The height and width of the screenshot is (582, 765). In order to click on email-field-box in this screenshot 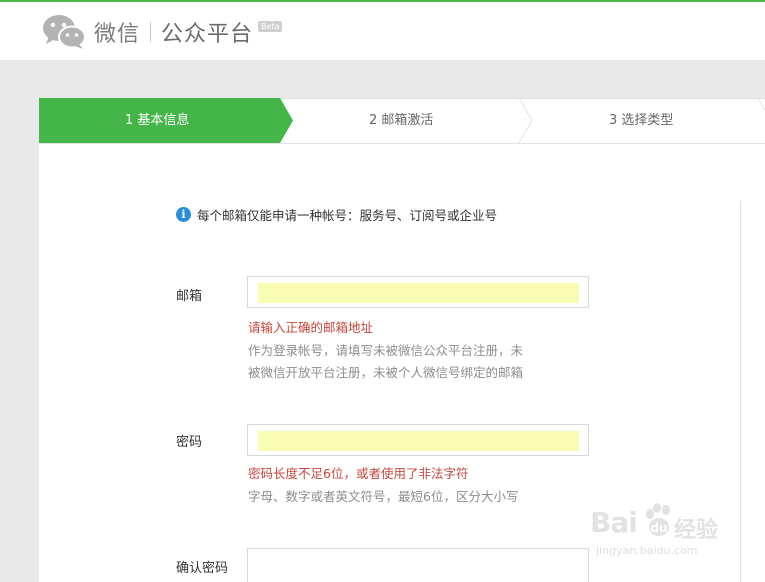, I will do `click(418, 292)`.